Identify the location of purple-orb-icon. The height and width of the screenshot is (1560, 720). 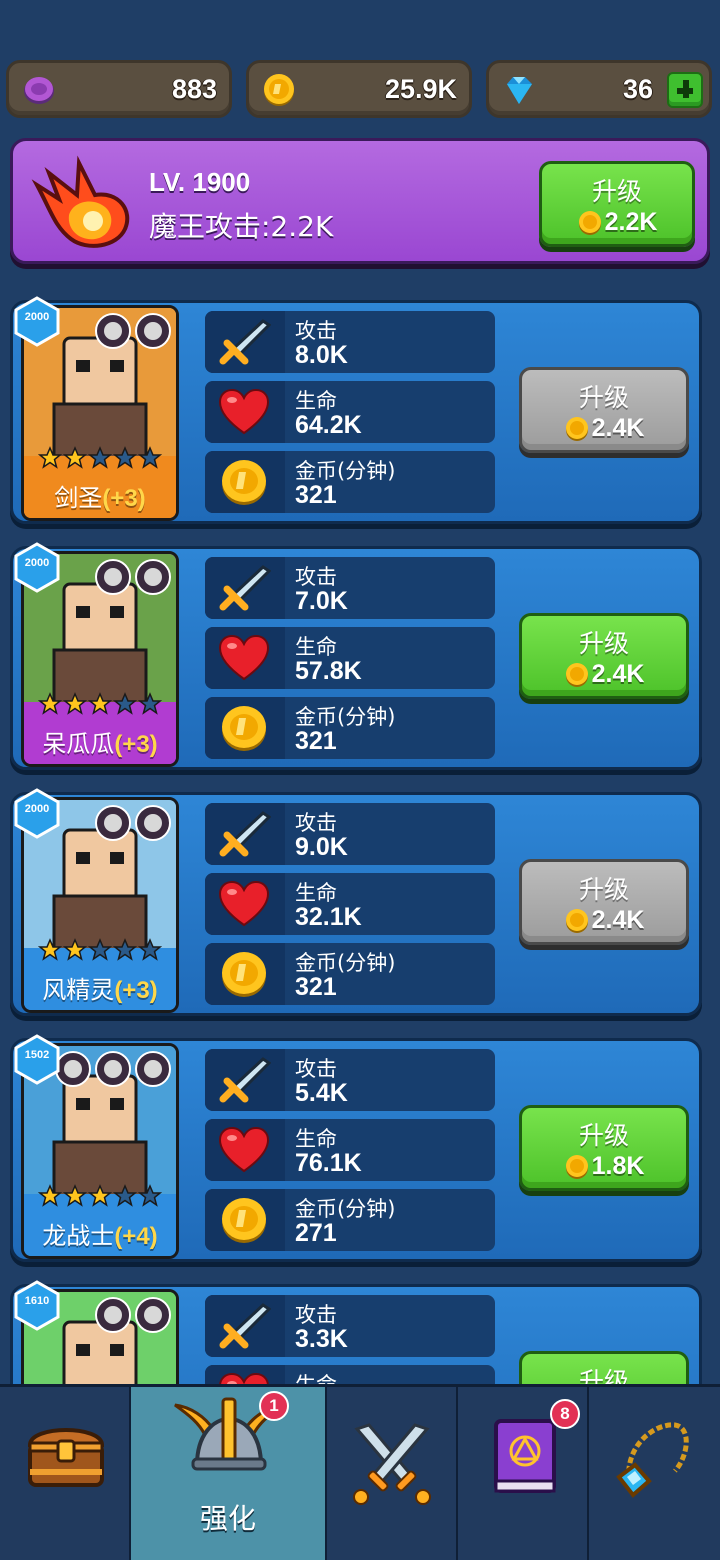
(39, 90).